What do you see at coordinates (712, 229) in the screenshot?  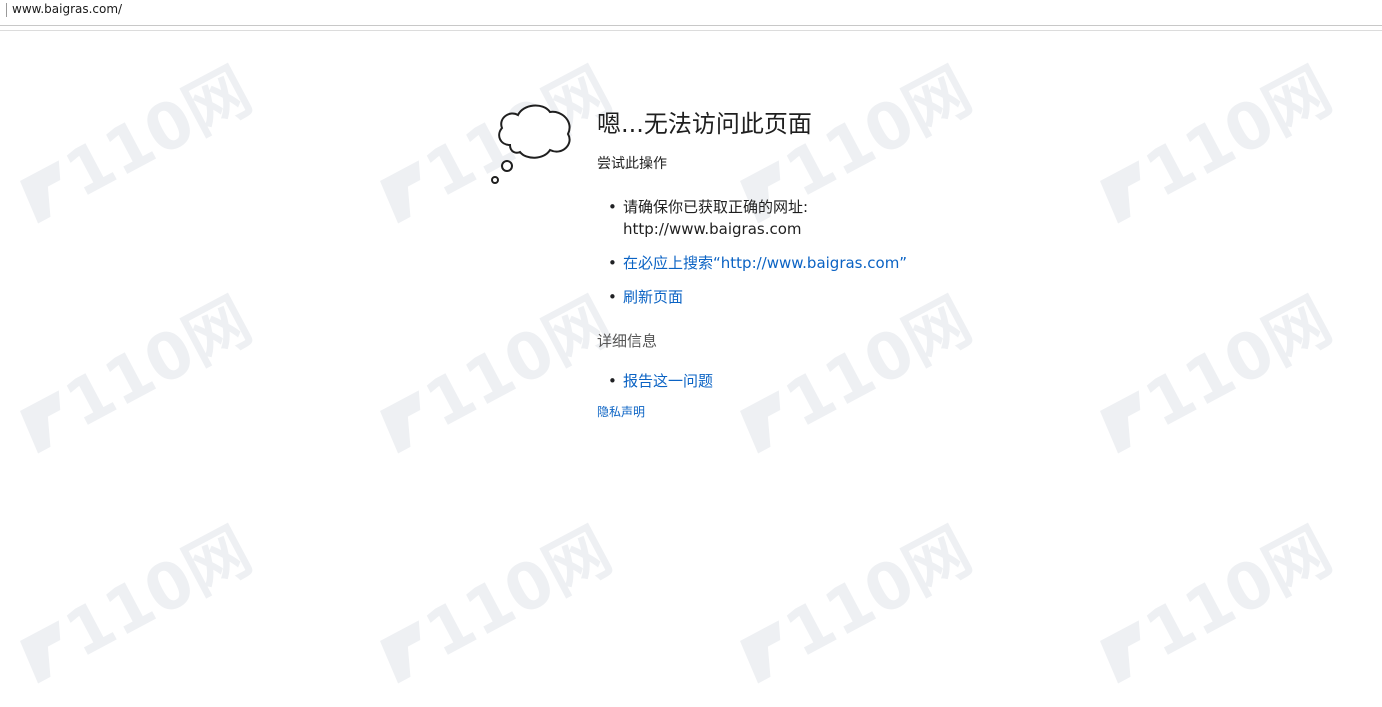 I see `suggestion-check-url-value: http://www.baigras.com` at bounding box center [712, 229].